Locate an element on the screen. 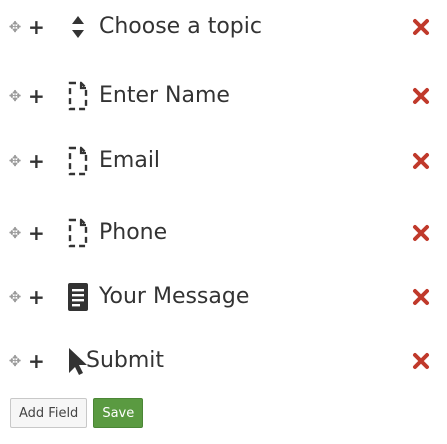  text-document-icon is located at coordinates (78, 297).